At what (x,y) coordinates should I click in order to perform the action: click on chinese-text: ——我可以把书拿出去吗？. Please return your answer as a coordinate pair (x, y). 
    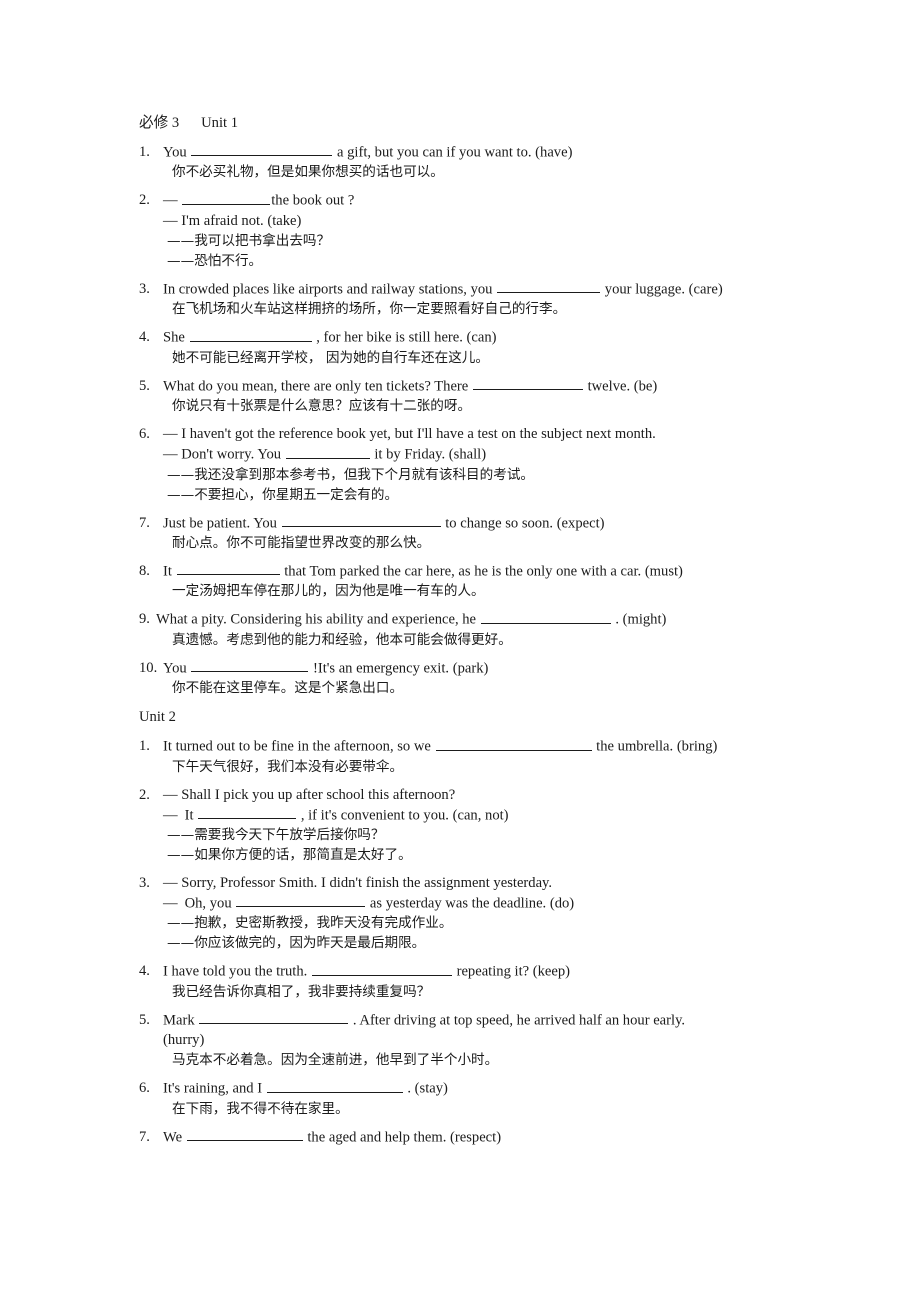
    Looking at the image, I should click on (249, 240).